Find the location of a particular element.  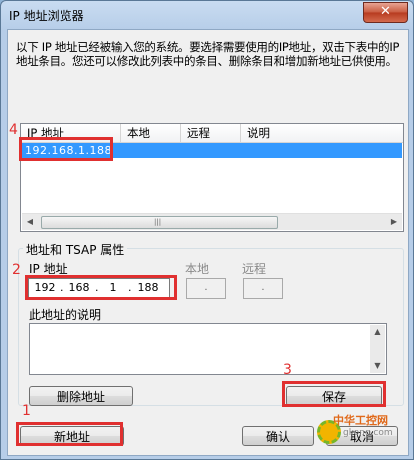

annotation-box-ip-input is located at coordinates (101, 287).